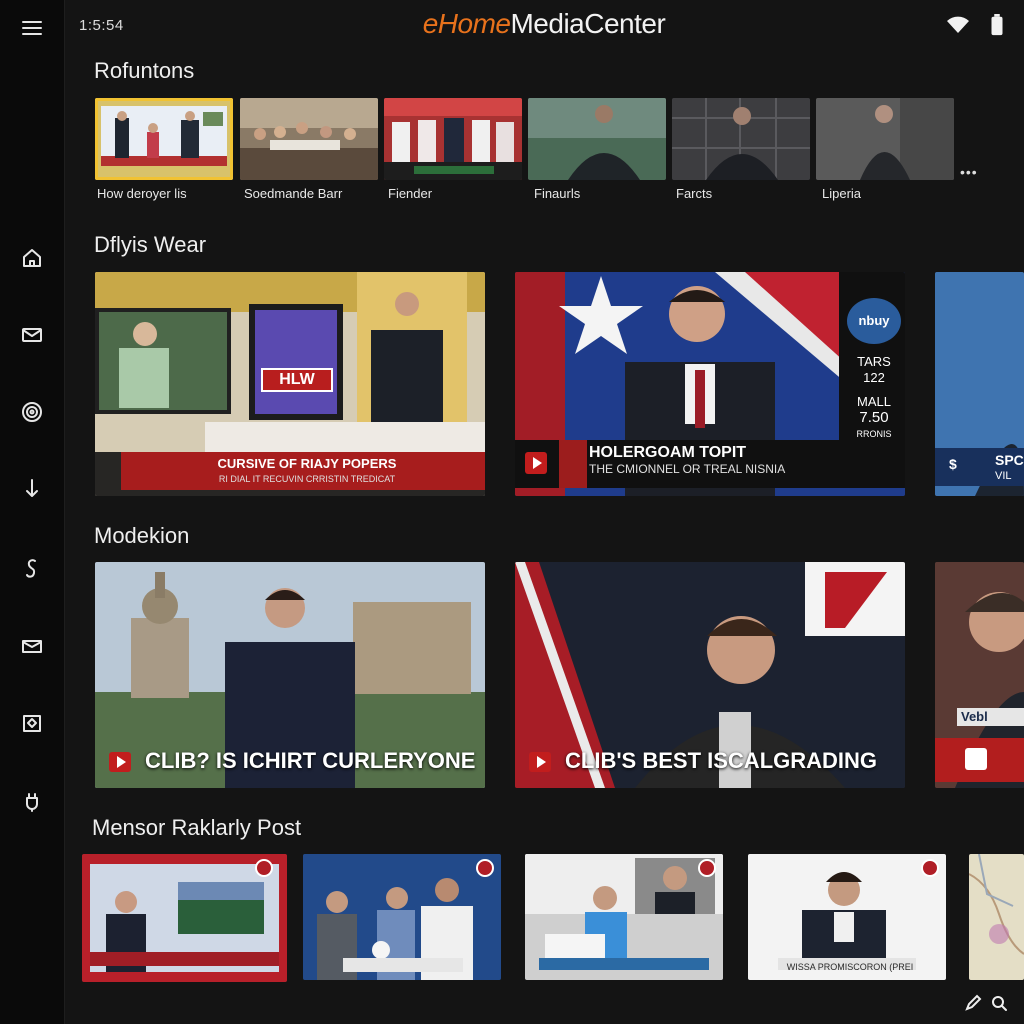 The height and width of the screenshot is (1024, 1024). What do you see at coordinates (32, 489) in the screenshot?
I see `download-icon` at bounding box center [32, 489].